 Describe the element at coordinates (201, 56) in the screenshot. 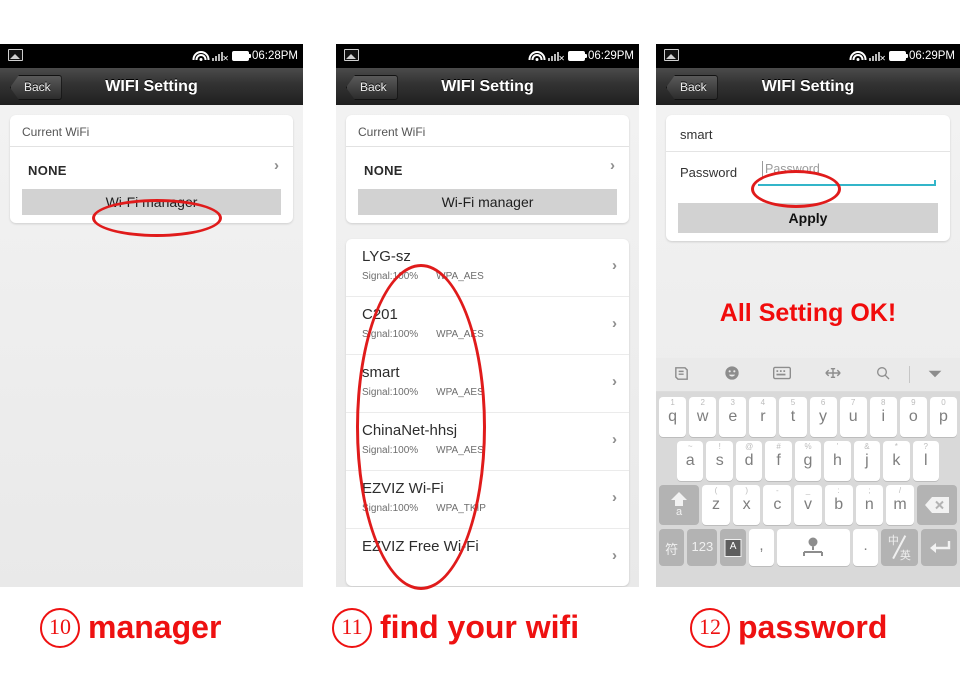

I see `wifi-icon` at that location.